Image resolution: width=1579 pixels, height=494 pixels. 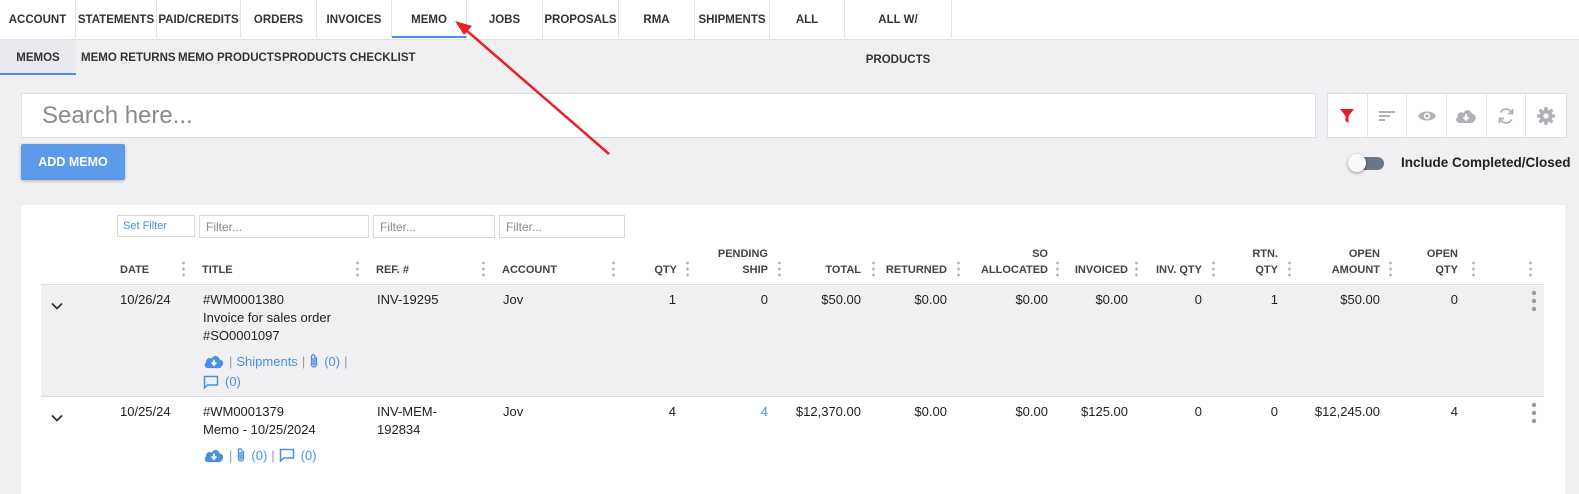 I want to click on set-filter-button: Set Filter, so click(x=156, y=226).